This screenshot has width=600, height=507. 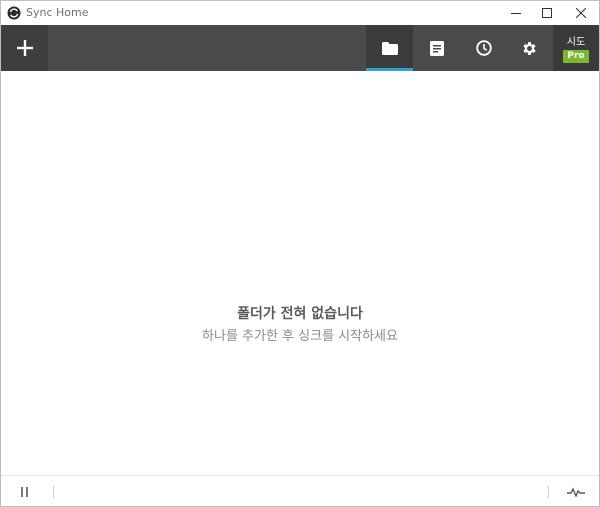 I want to click on title-bar: Sync Home, so click(x=300, y=13).